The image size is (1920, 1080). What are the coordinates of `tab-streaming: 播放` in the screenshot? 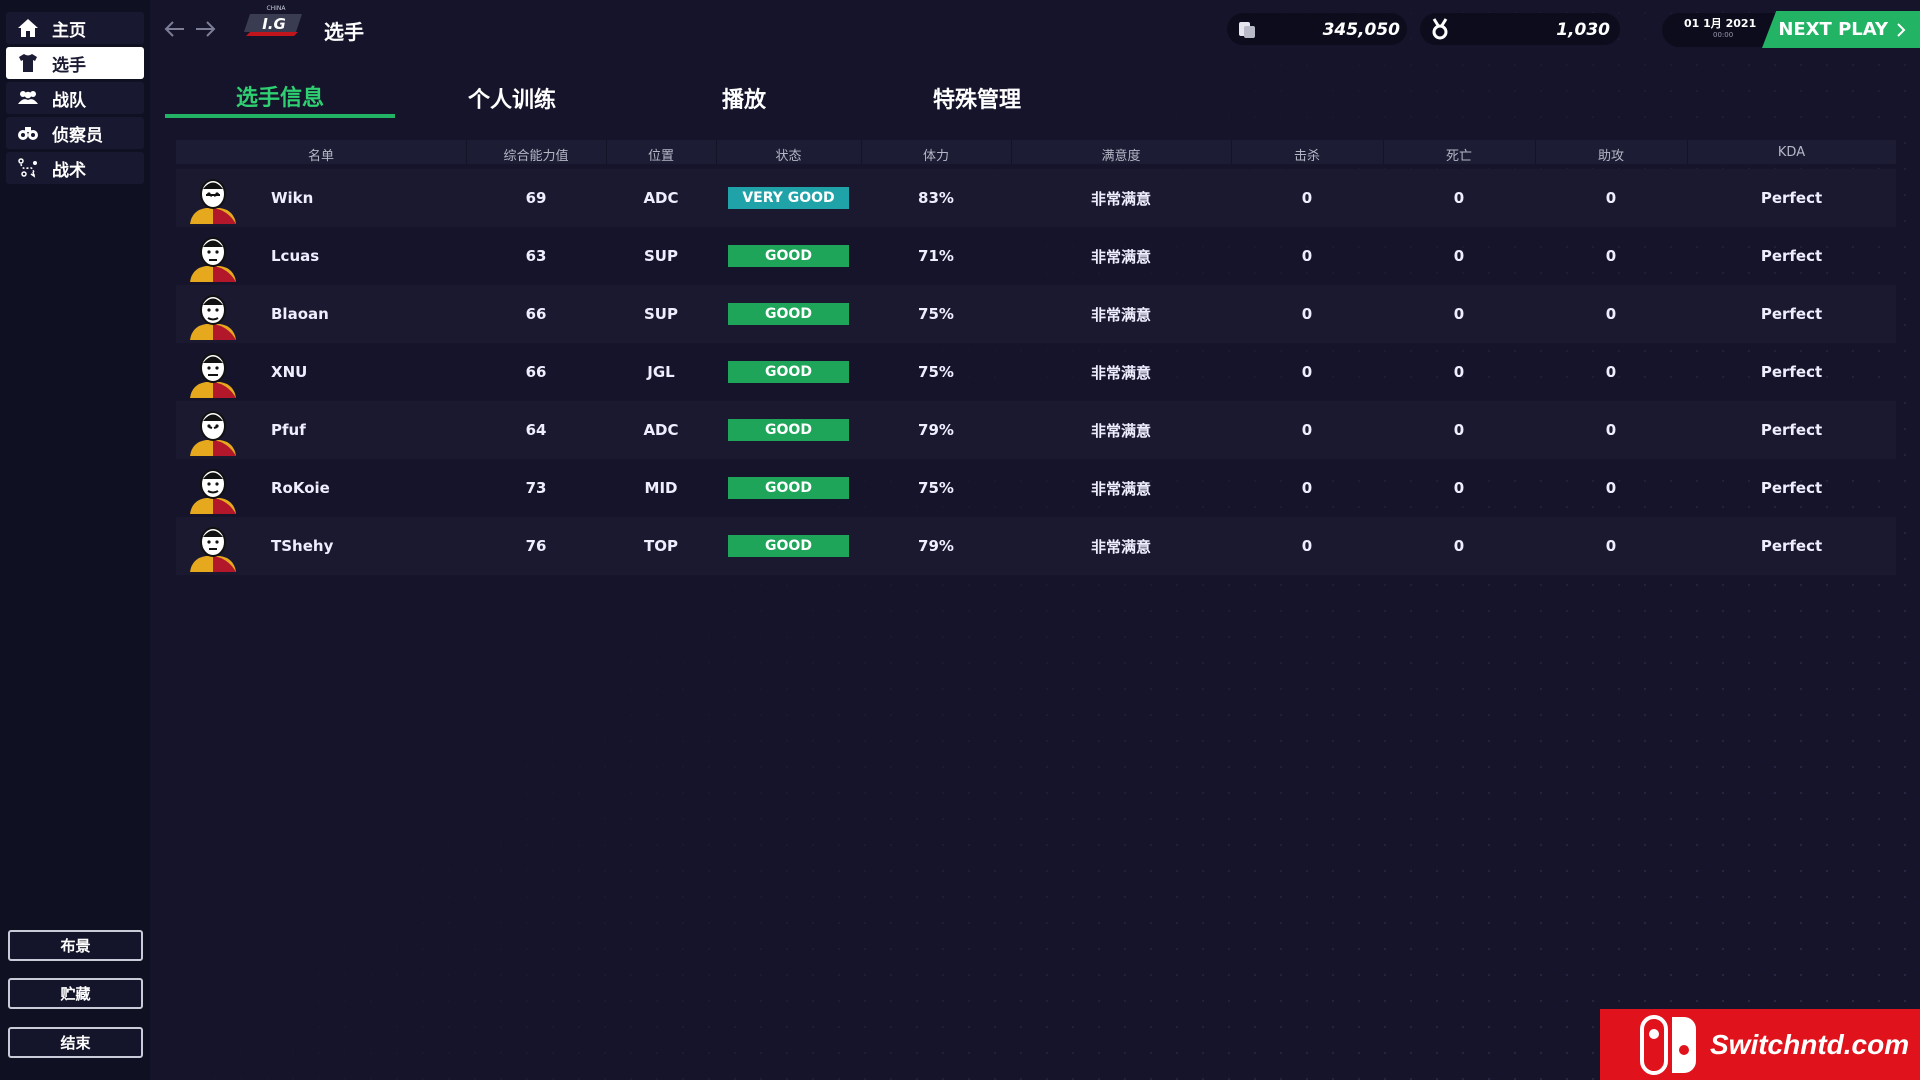 It's located at (744, 98).